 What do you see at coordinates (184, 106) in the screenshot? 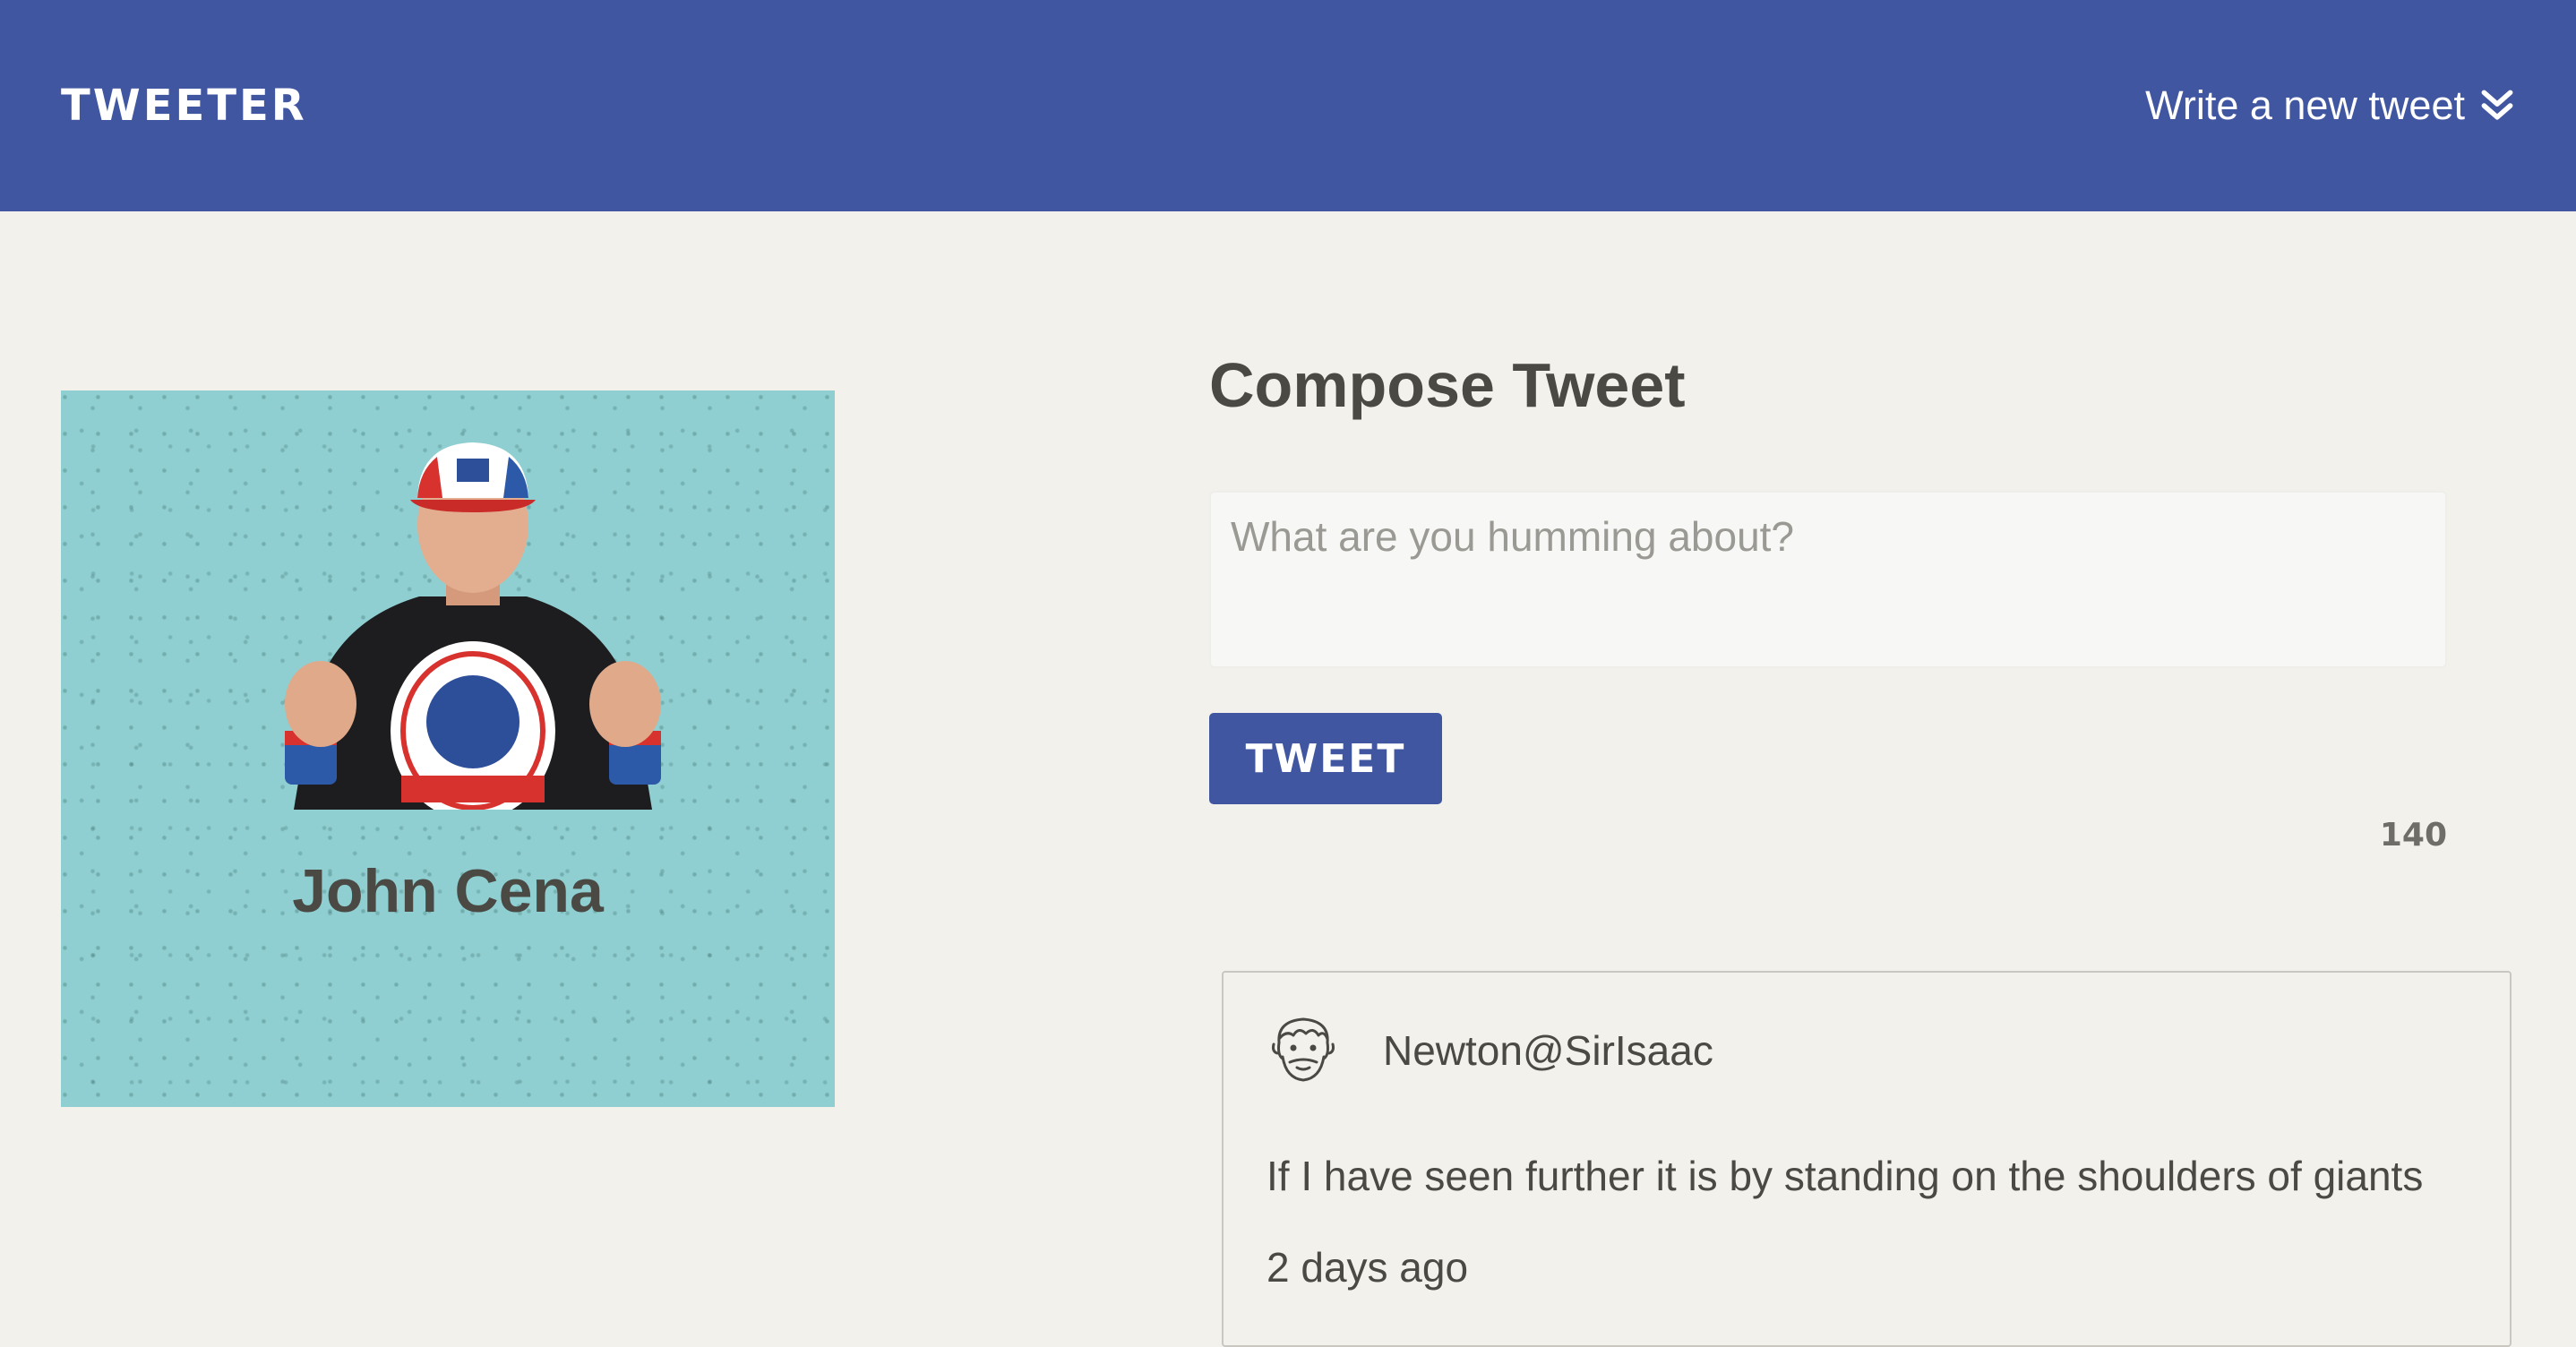
I see `brand-logo: TWEETER` at bounding box center [184, 106].